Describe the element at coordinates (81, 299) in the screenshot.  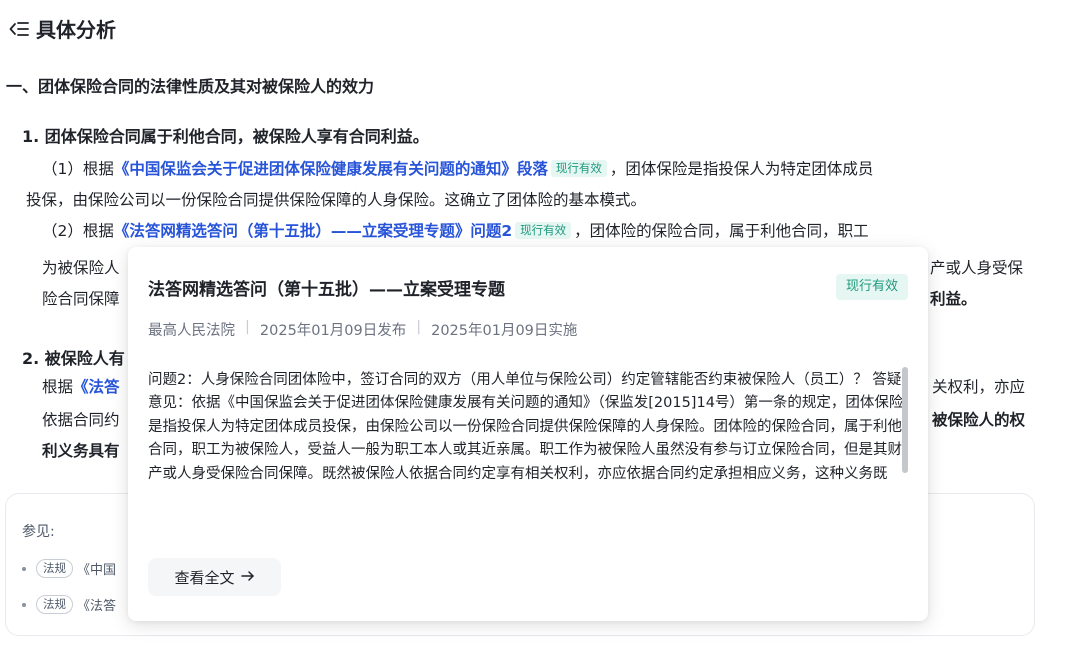
I see `paragraph-2-fragment: 险合同保障` at that location.